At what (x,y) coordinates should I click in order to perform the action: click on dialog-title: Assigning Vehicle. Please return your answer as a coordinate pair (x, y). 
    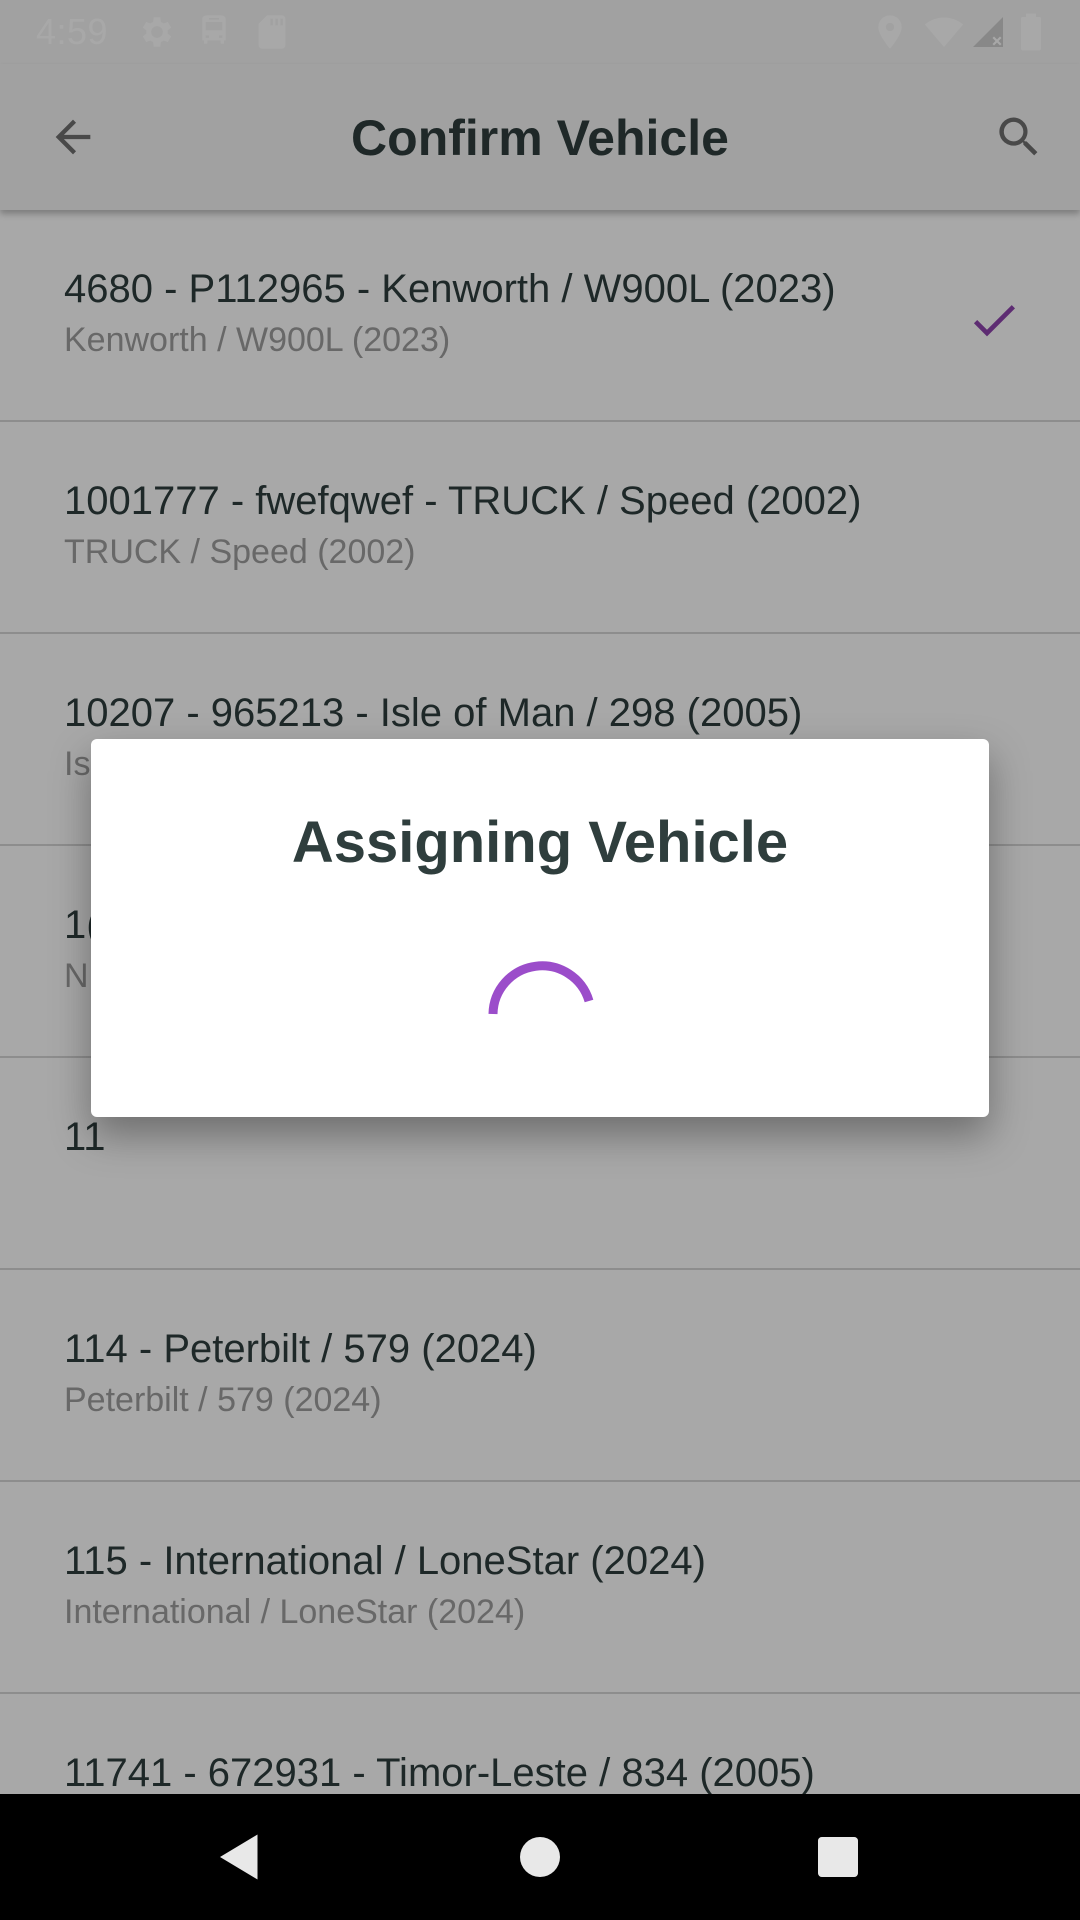
    Looking at the image, I should click on (540, 842).